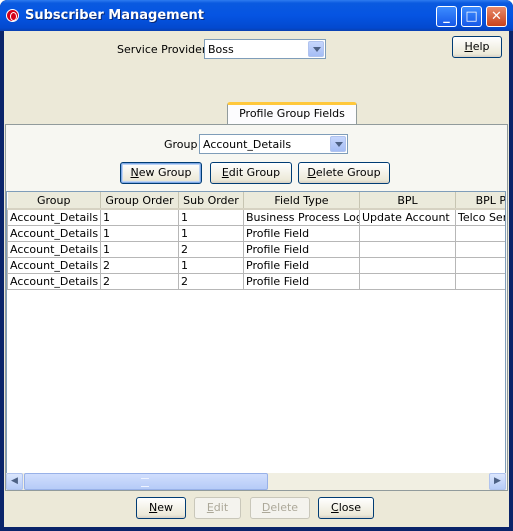  What do you see at coordinates (256, 15) in the screenshot?
I see `title-bar: Subscriber Management _ □ ✕` at bounding box center [256, 15].